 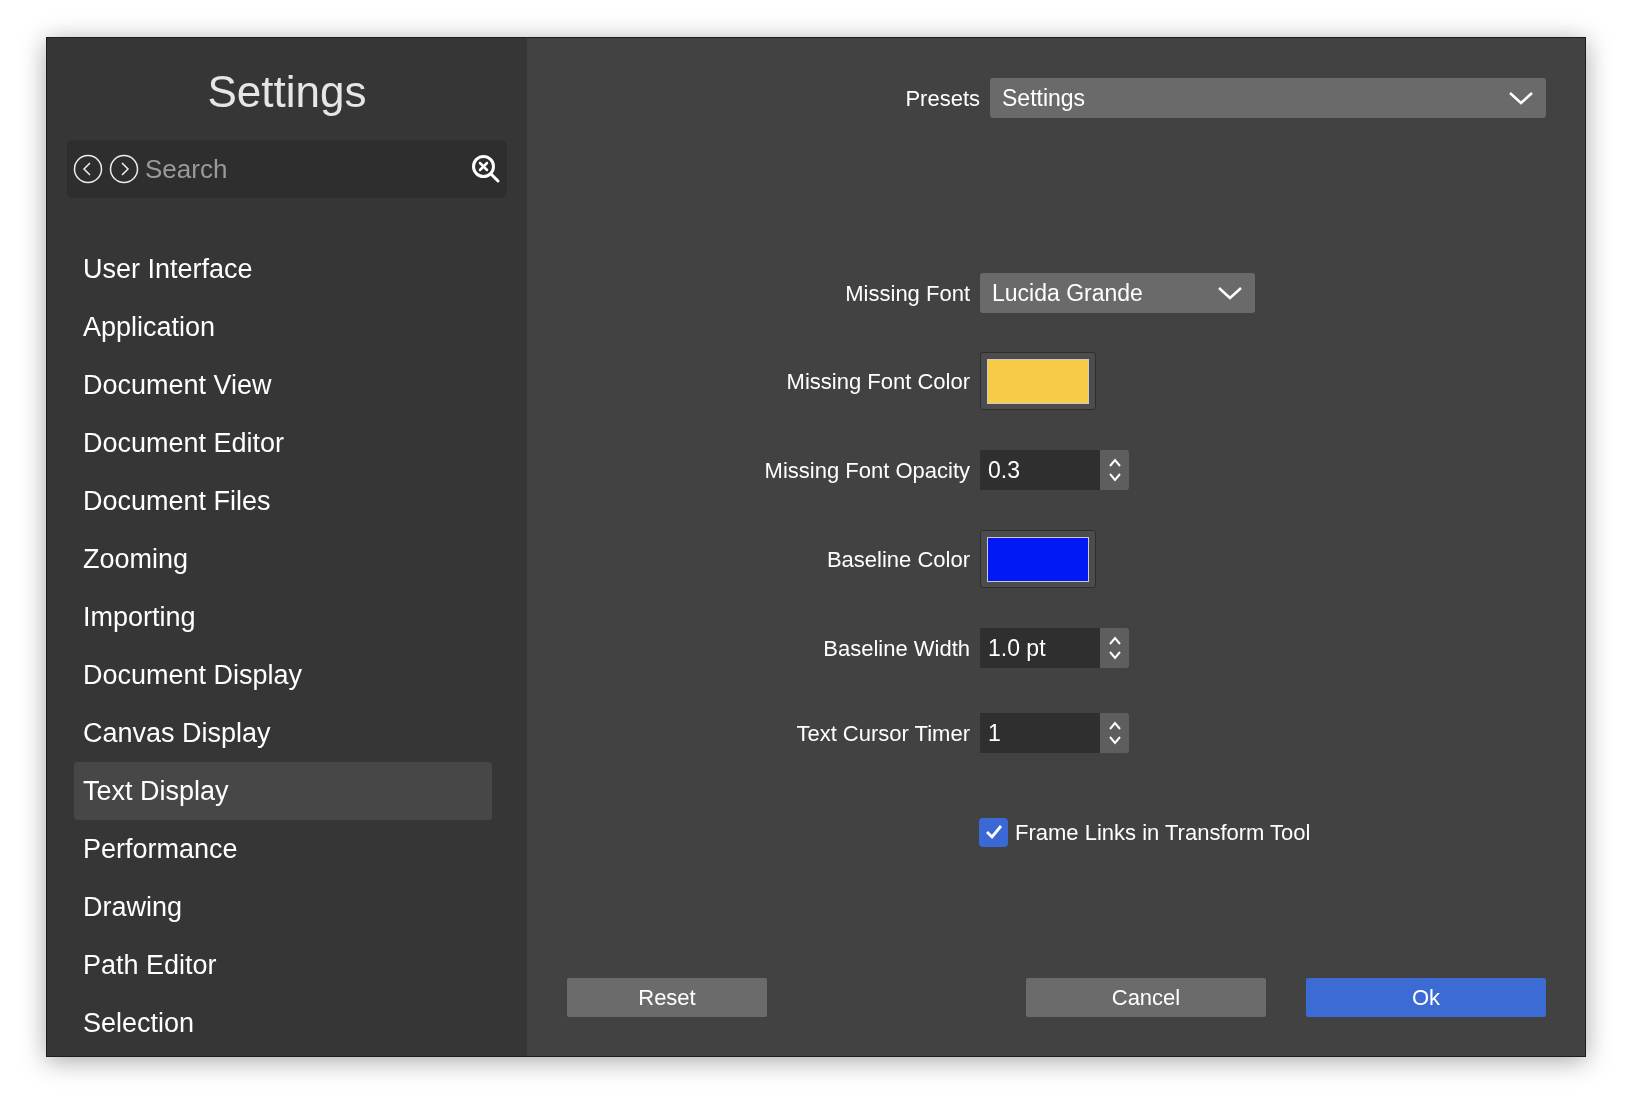 I want to click on number-field: 0.3, so click(x=1040, y=470).